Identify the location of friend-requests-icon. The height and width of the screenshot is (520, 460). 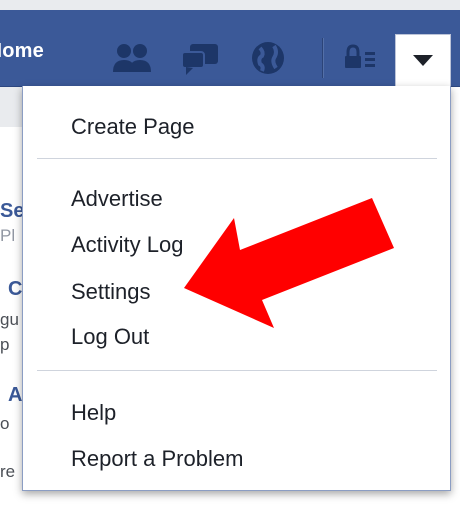
(133, 58).